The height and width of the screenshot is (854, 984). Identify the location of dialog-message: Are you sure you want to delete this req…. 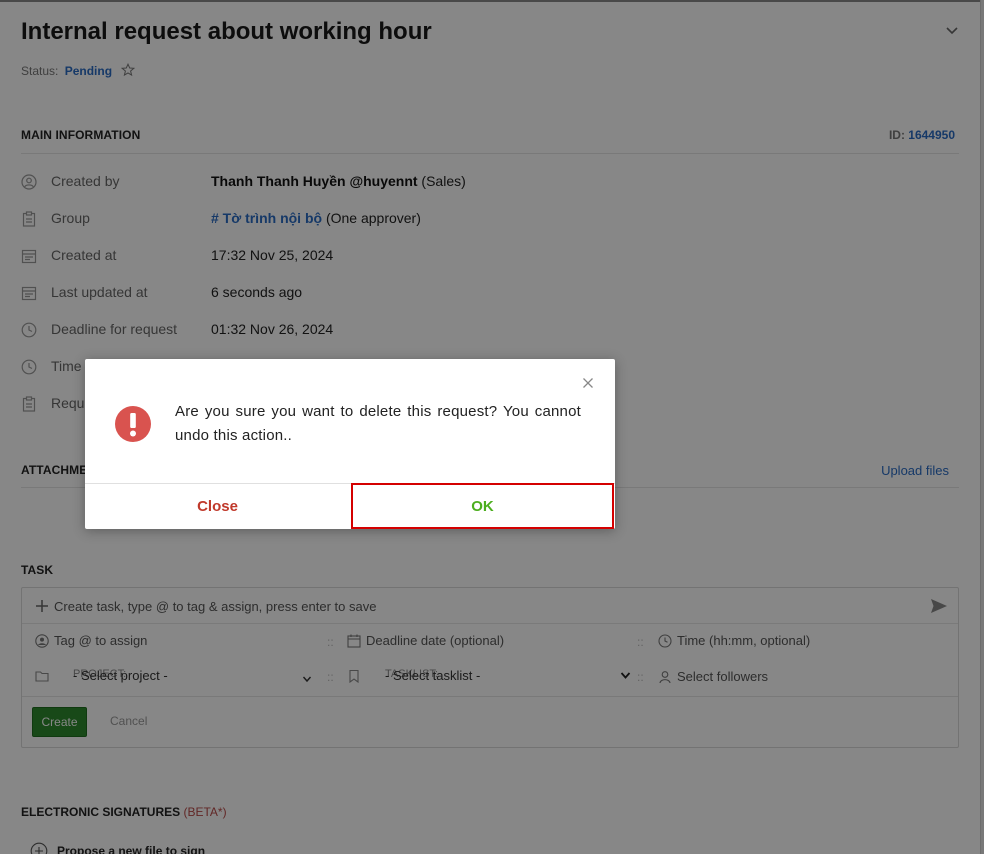
(378, 423).